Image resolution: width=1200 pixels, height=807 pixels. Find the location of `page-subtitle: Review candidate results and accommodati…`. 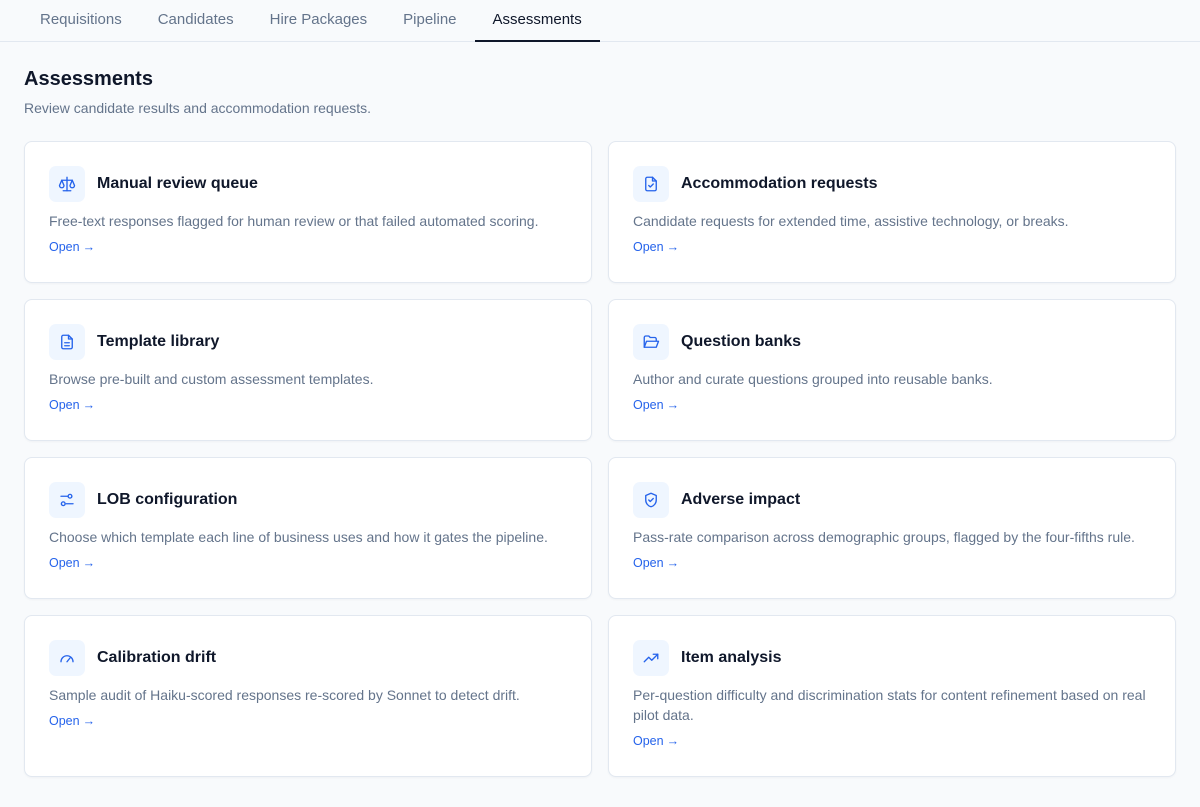

page-subtitle: Review candidate results and accommodati… is located at coordinates (198, 108).